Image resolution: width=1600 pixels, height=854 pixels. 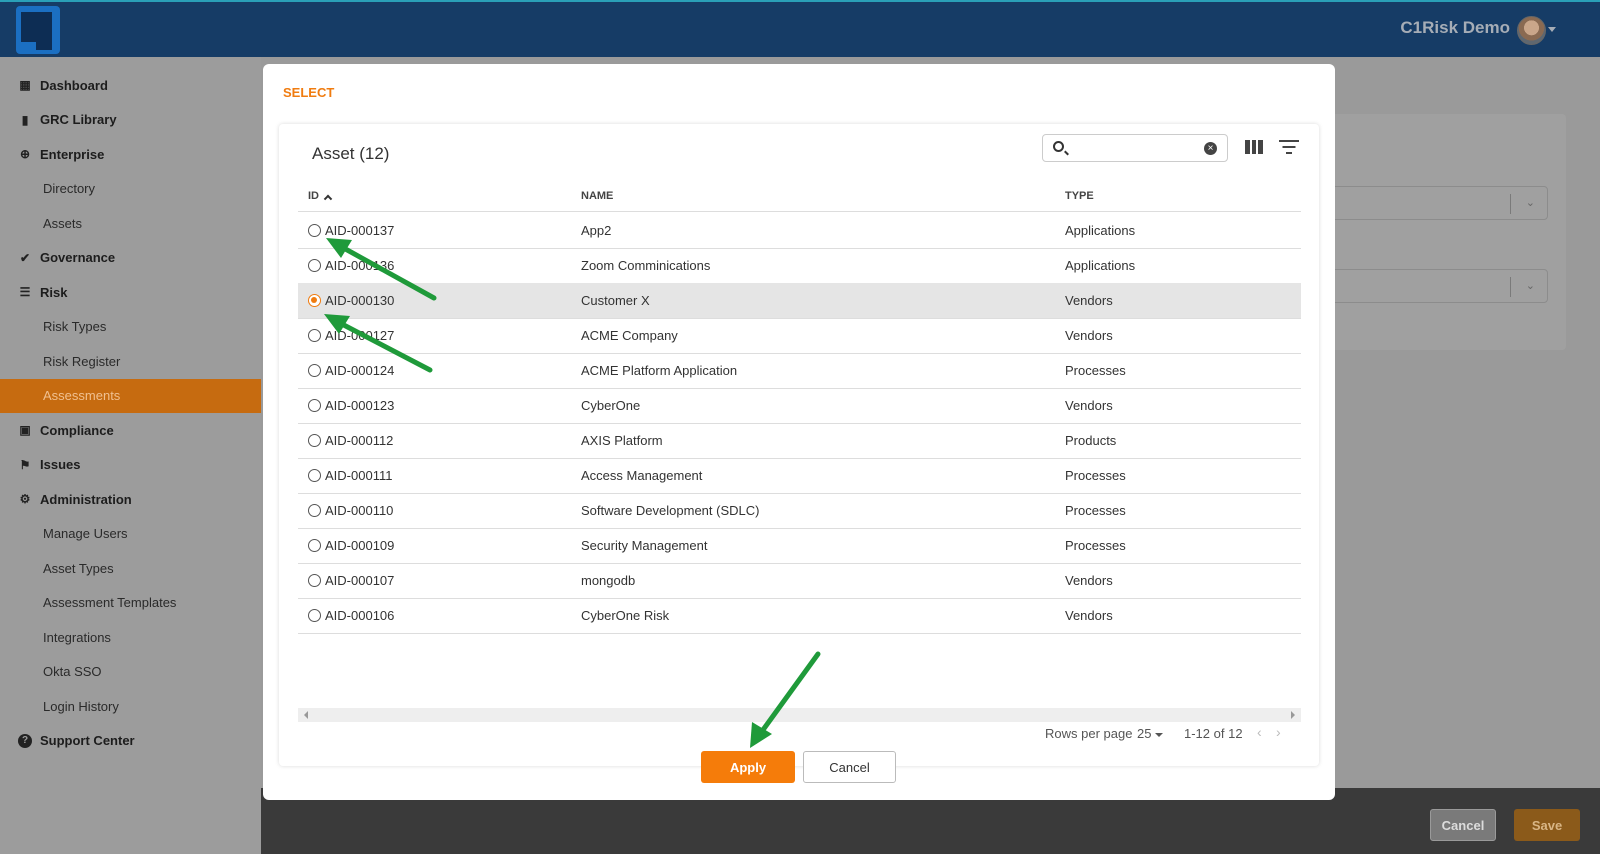 I want to click on cell-id: AID-000137, so click(x=360, y=230).